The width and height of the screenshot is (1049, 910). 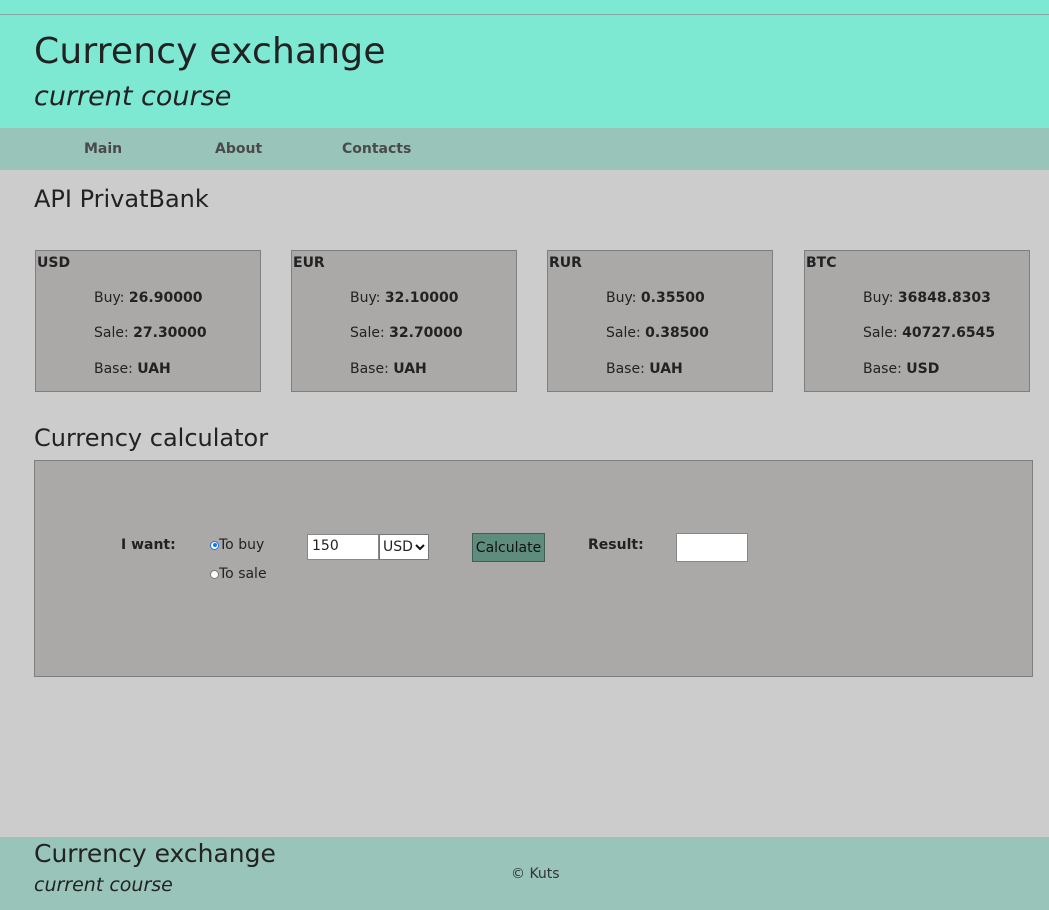 I want to click on copyright: © Kuts, so click(x=535, y=874).